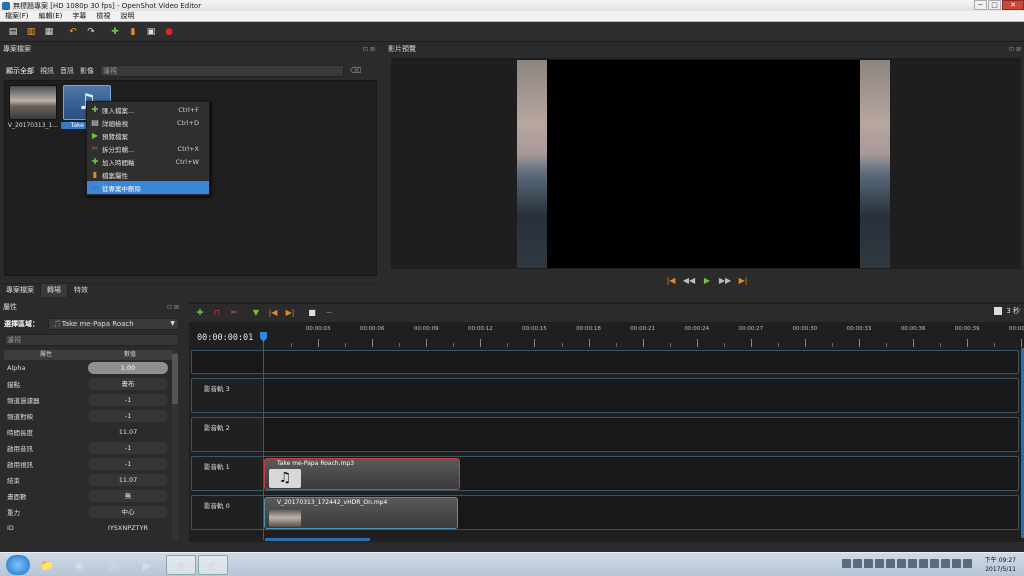 The image size is (1024, 576). Describe the element at coordinates (725, 280) in the screenshot. I see `fast-forward-icon: ▶▶` at that location.